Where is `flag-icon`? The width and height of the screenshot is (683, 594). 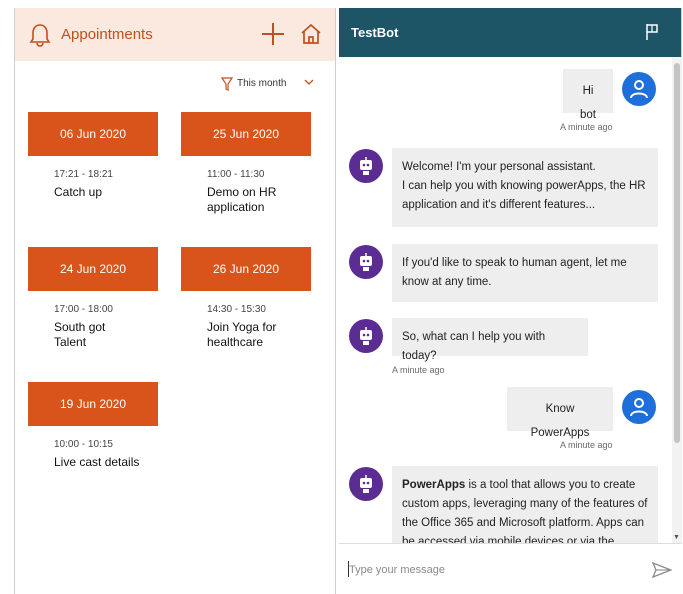 flag-icon is located at coordinates (652, 32).